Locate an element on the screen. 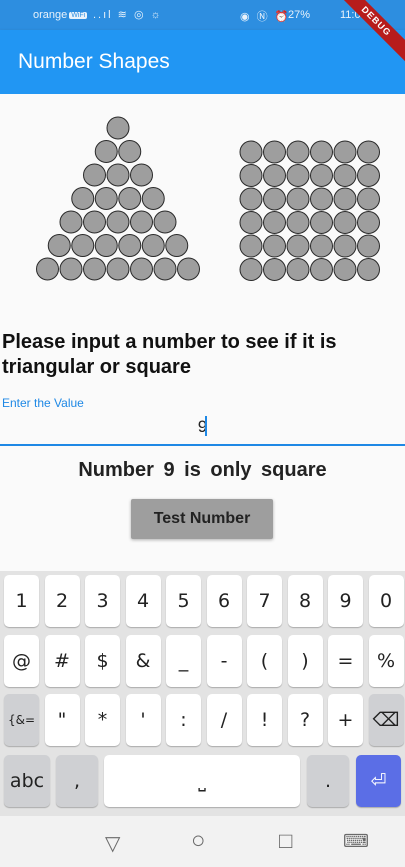 The image size is (405, 867). key-row2-4: _ is located at coordinates (183, 661).